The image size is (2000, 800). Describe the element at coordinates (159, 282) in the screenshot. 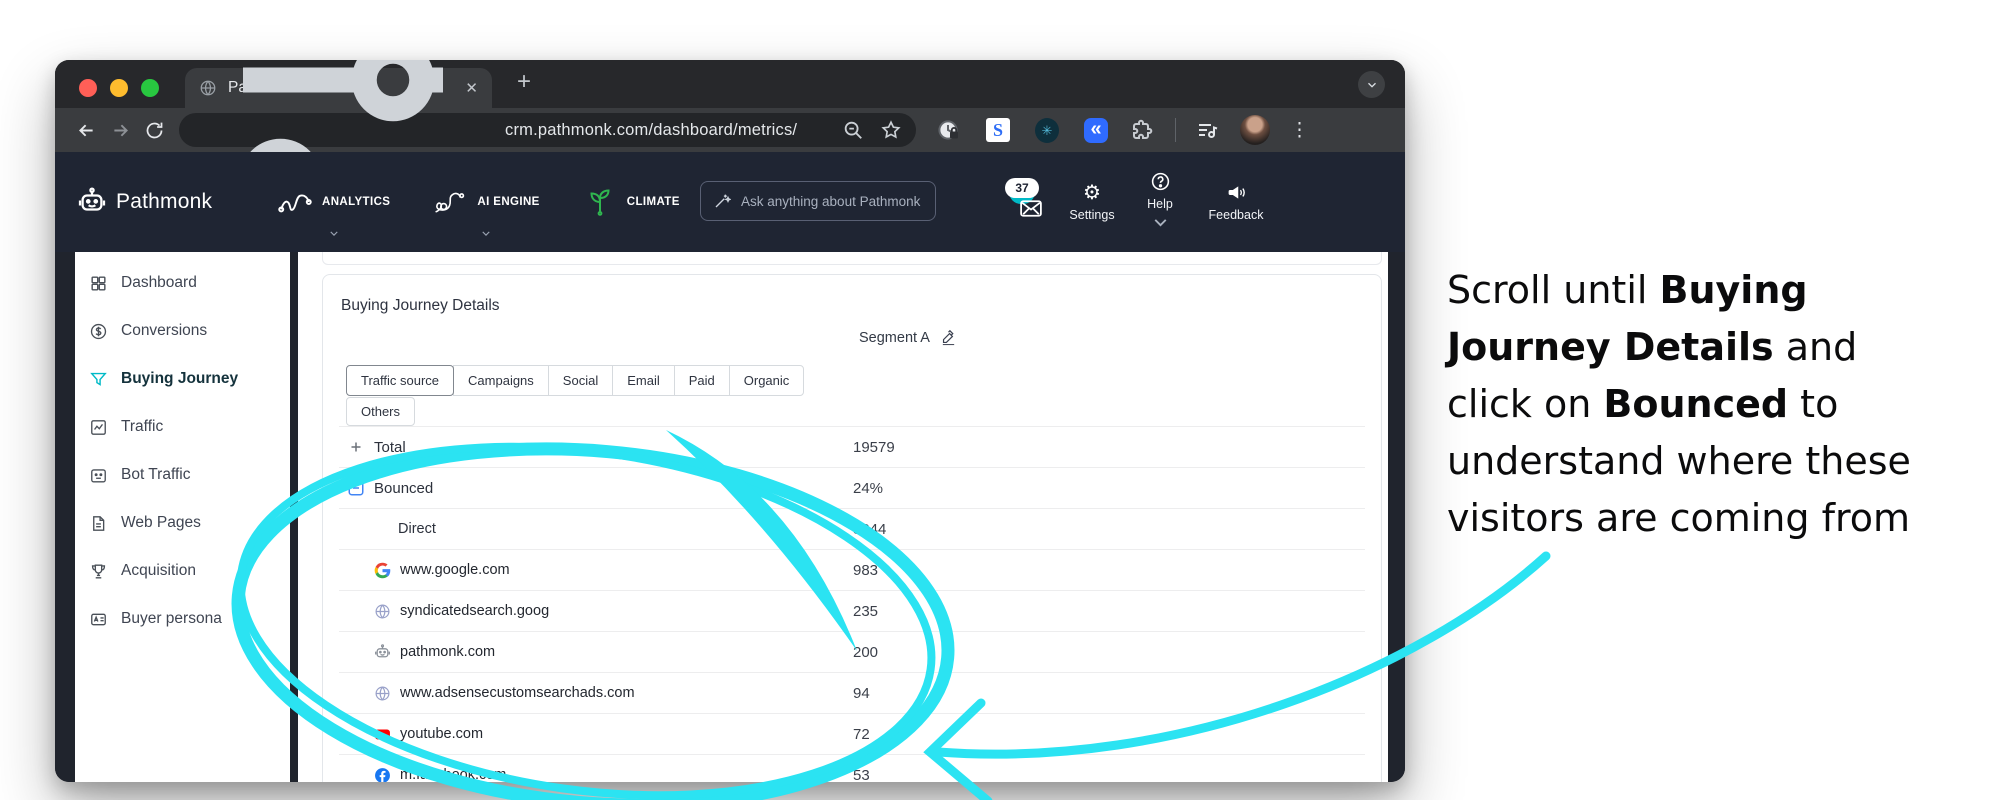

I see `sidebar-item-label: Dashboard` at that location.